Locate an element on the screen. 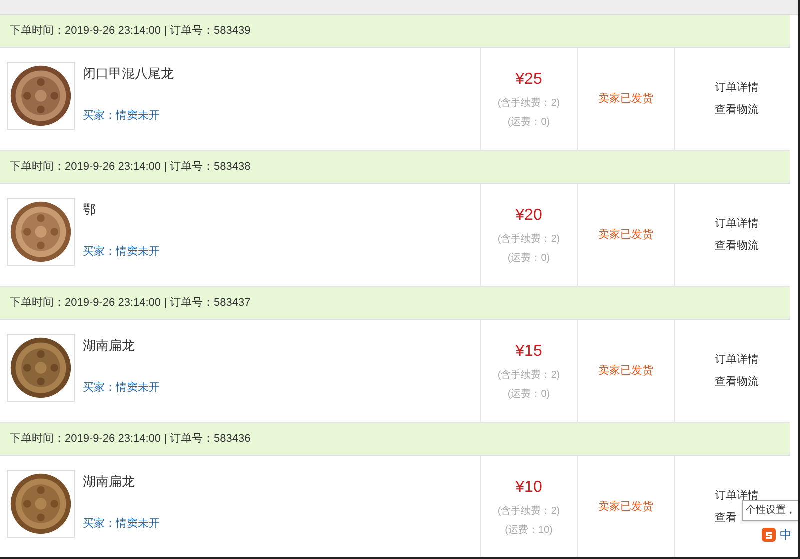 The image size is (800, 559). order-action-link: 查看 is located at coordinates (726, 518).